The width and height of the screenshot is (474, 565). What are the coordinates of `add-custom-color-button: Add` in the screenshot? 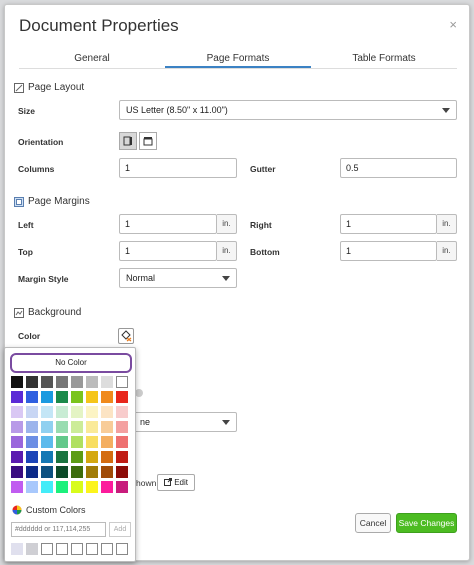 It's located at (120, 529).